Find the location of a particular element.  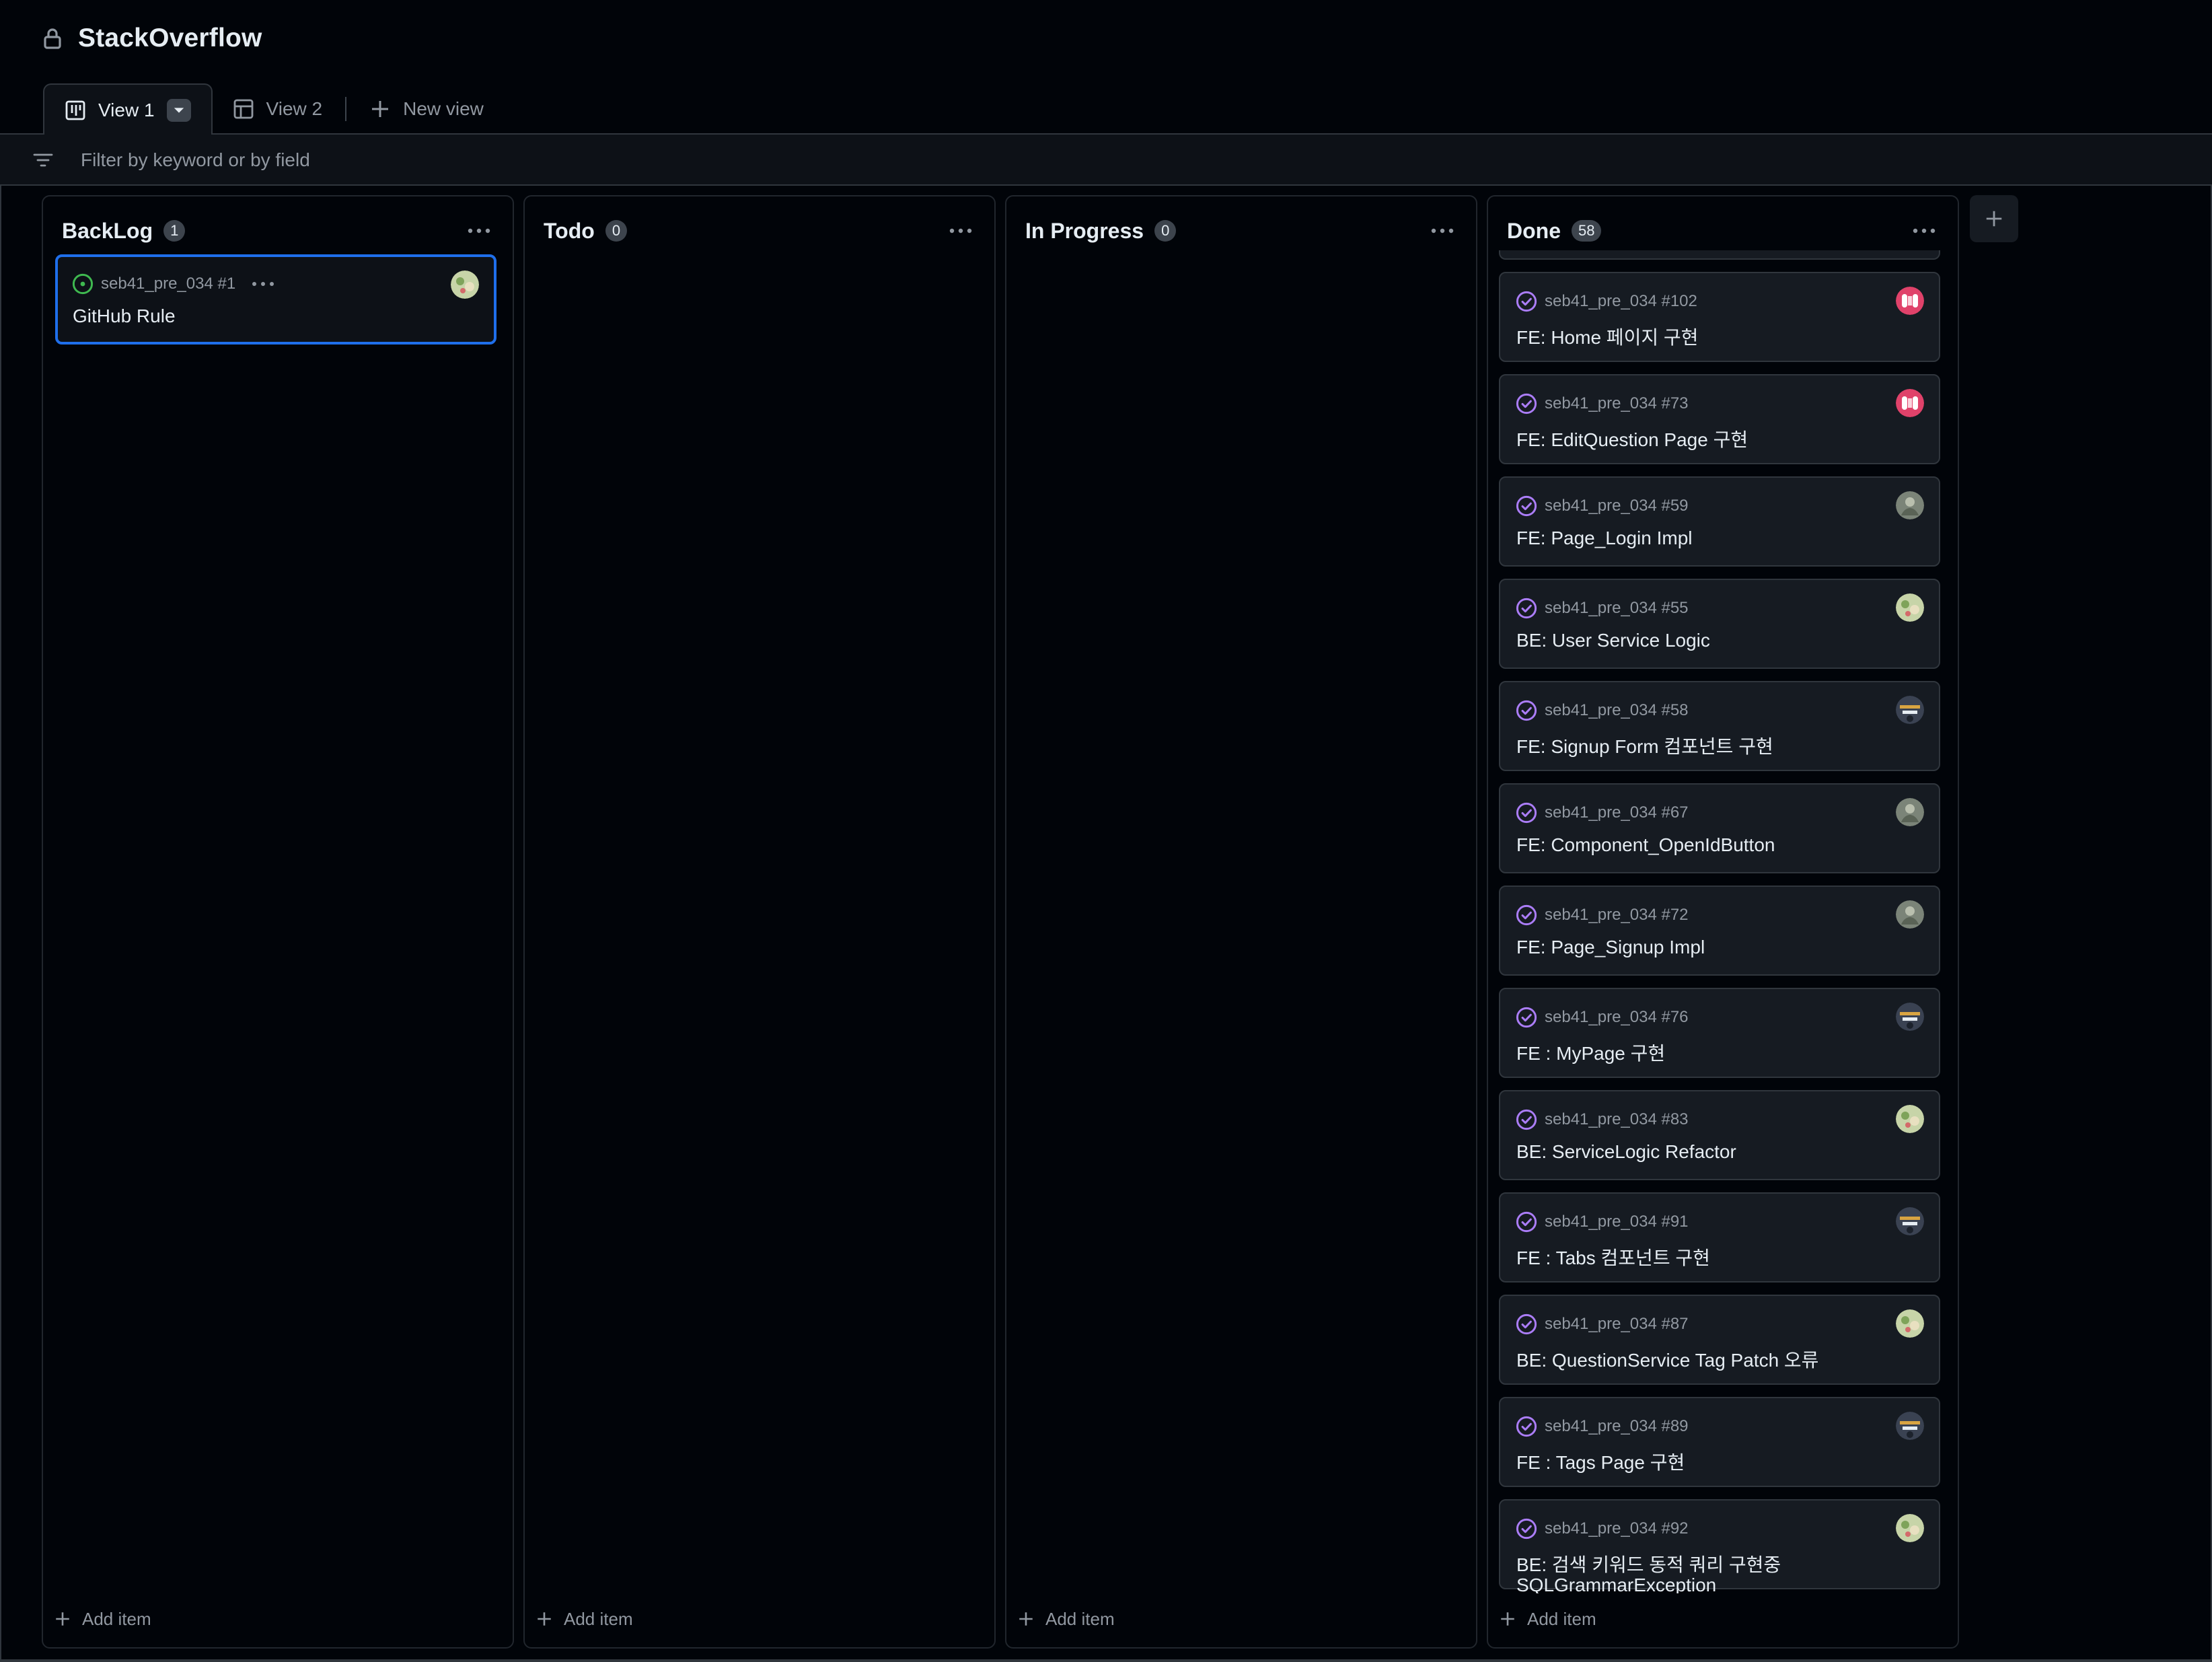

column-title: In Progress is located at coordinates (1084, 230).